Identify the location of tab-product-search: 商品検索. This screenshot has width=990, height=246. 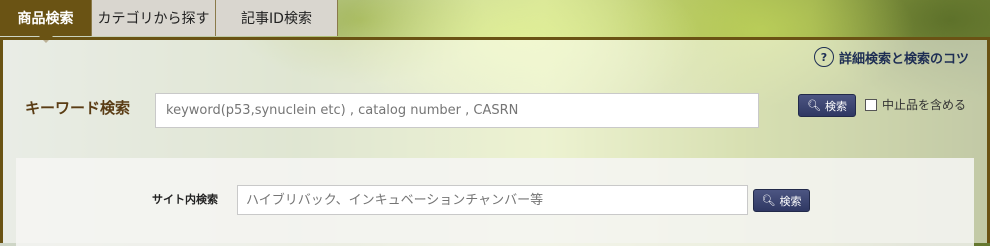
(46, 21).